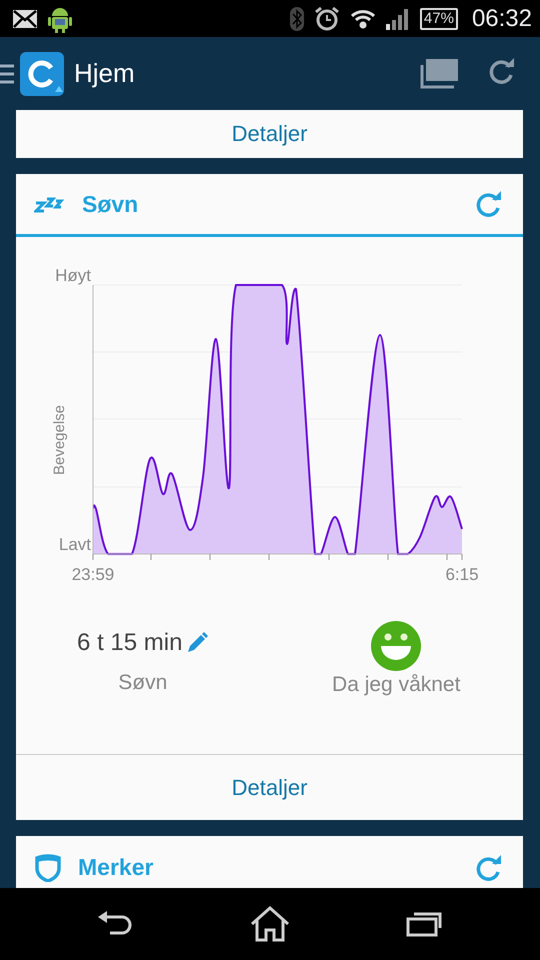 This screenshot has width=540, height=960. I want to click on app-logo, so click(42, 74).